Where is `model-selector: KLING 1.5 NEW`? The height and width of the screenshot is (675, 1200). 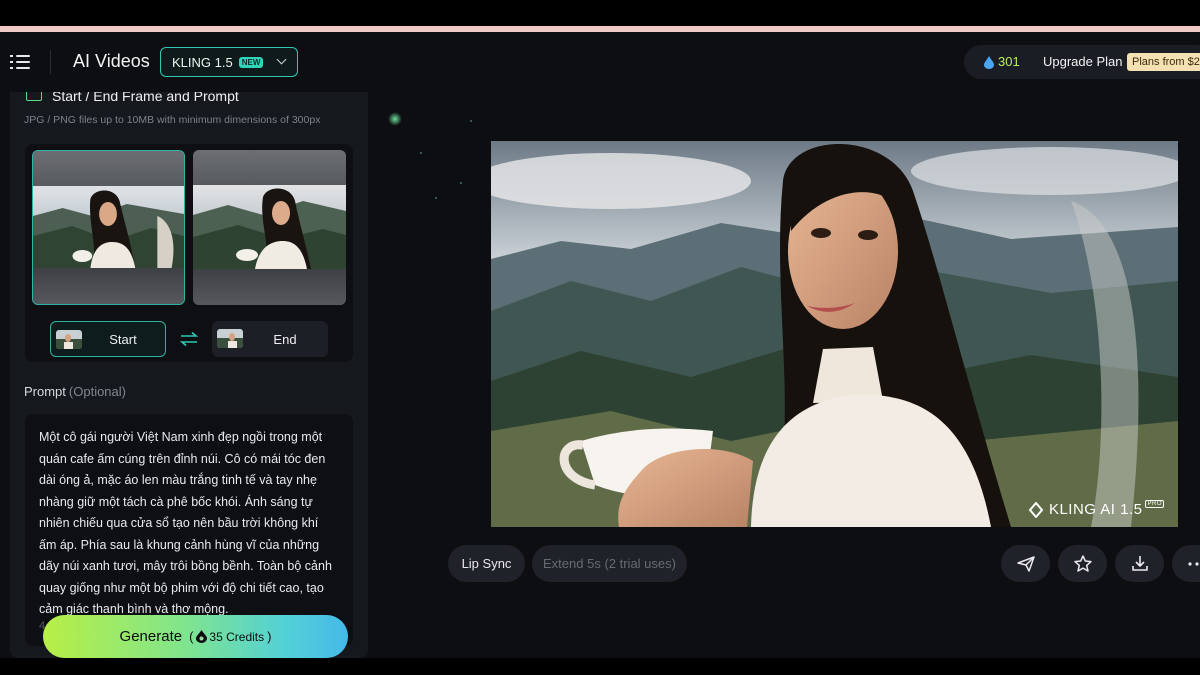
model-selector: KLING 1.5 NEW is located at coordinates (229, 62).